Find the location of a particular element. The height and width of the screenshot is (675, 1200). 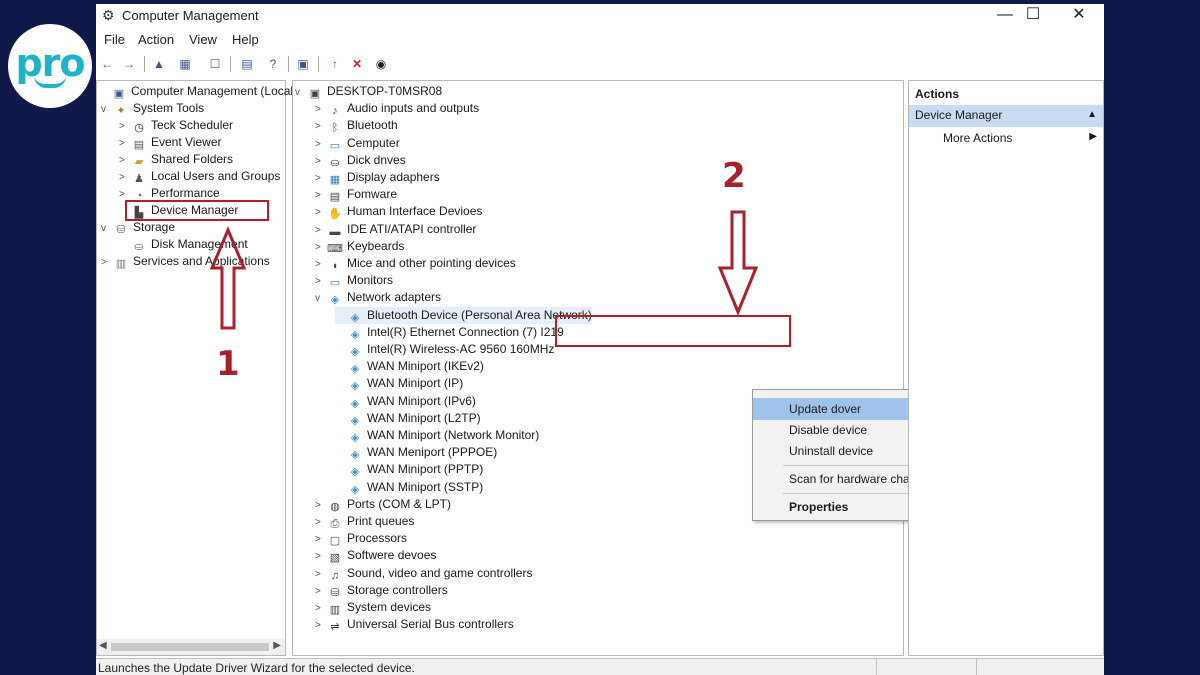

forward-icon: → is located at coordinates (129, 64).